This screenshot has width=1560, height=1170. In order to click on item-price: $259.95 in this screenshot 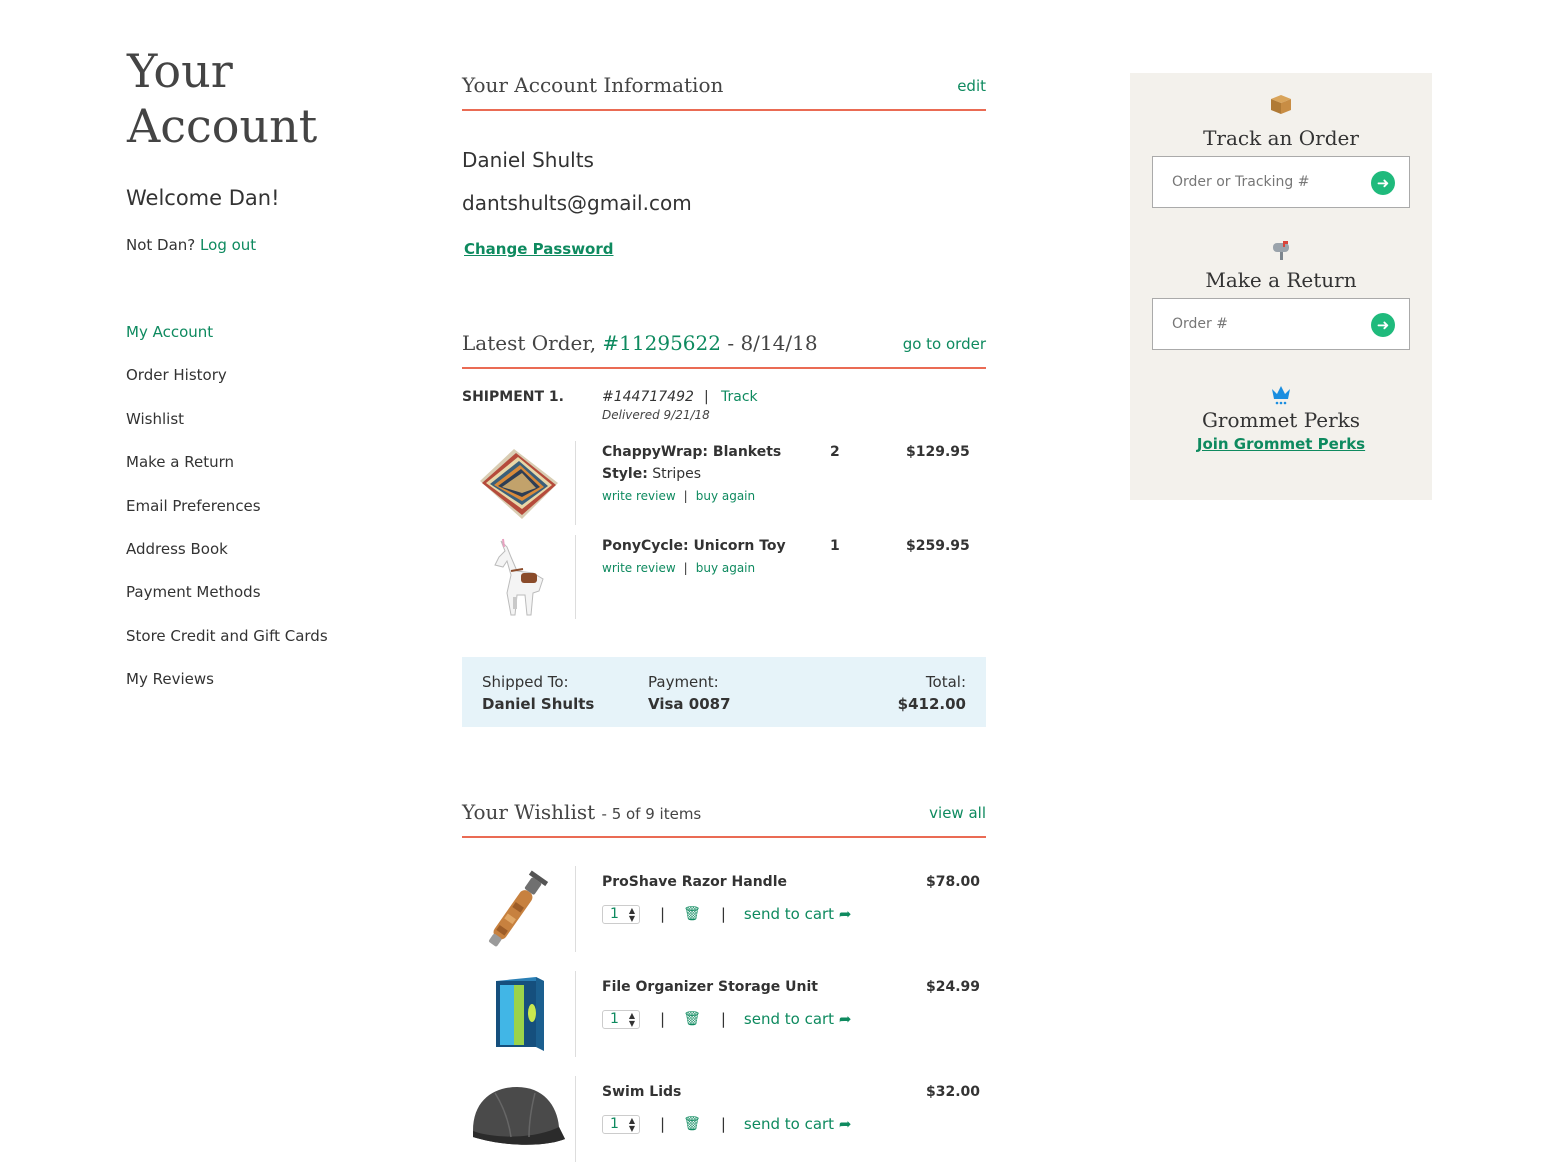, I will do `click(938, 546)`.